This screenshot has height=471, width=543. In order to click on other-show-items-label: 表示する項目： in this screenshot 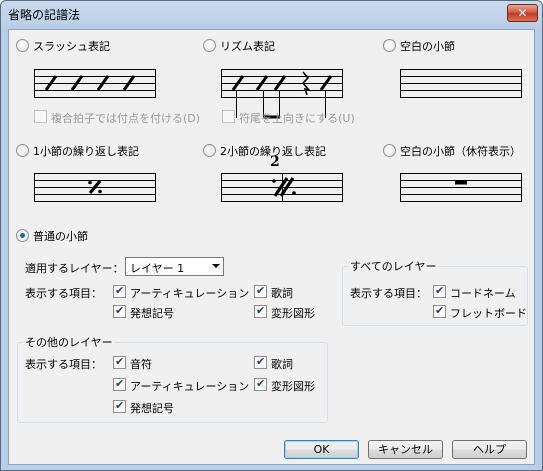, I will do `click(63, 364)`.